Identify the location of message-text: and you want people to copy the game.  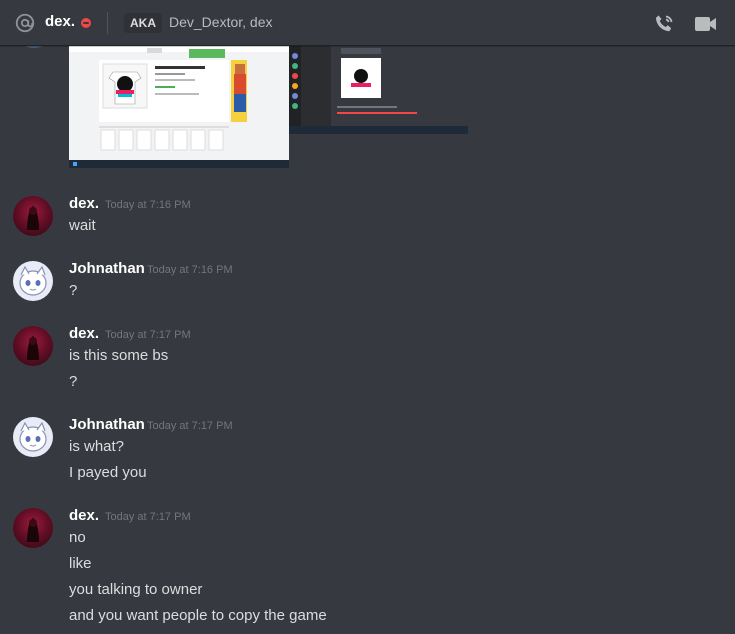
(198, 615).